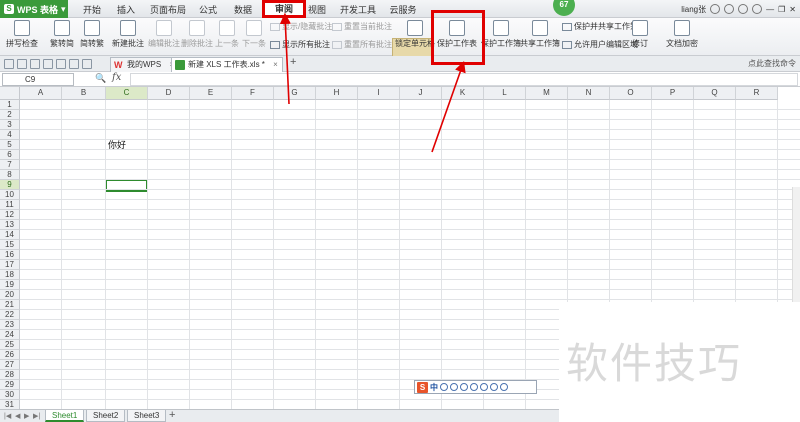 The height and width of the screenshot is (422, 800). Describe the element at coordinates (475, 387) in the screenshot. I see `ime-toolbar: S 中` at that location.